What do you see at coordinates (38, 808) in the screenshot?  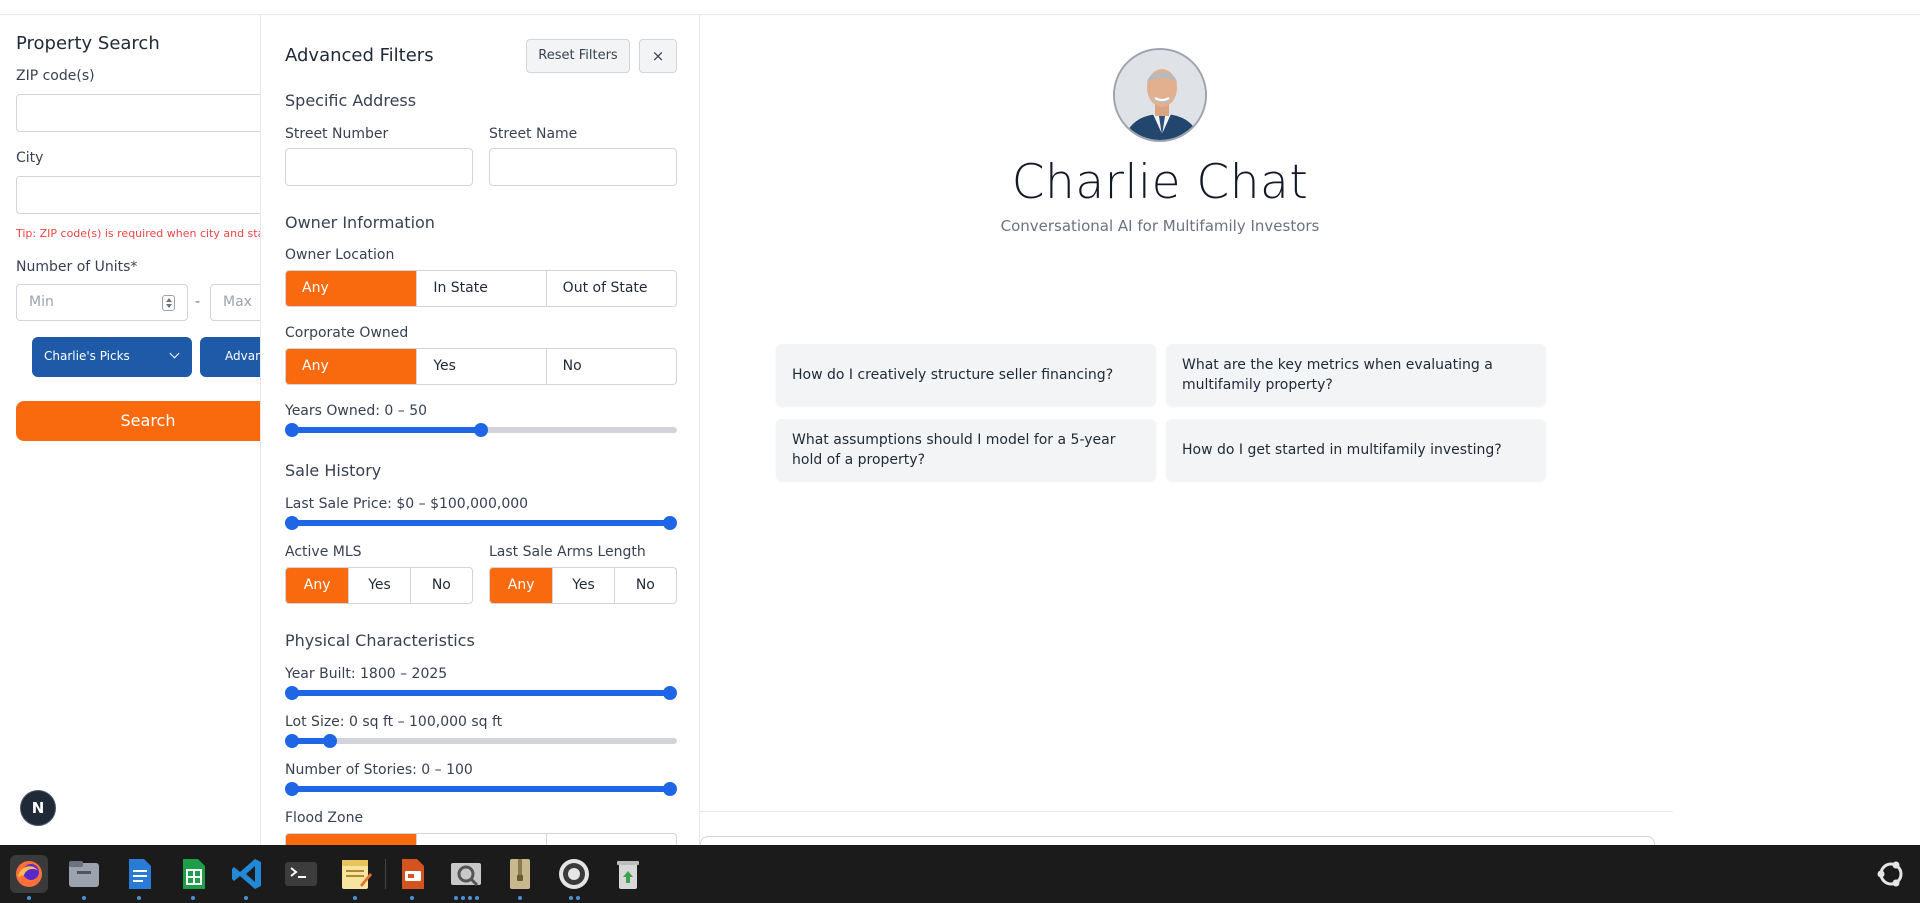 I see `nextjs-dev-badge: N` at bounding box center [38, 808].